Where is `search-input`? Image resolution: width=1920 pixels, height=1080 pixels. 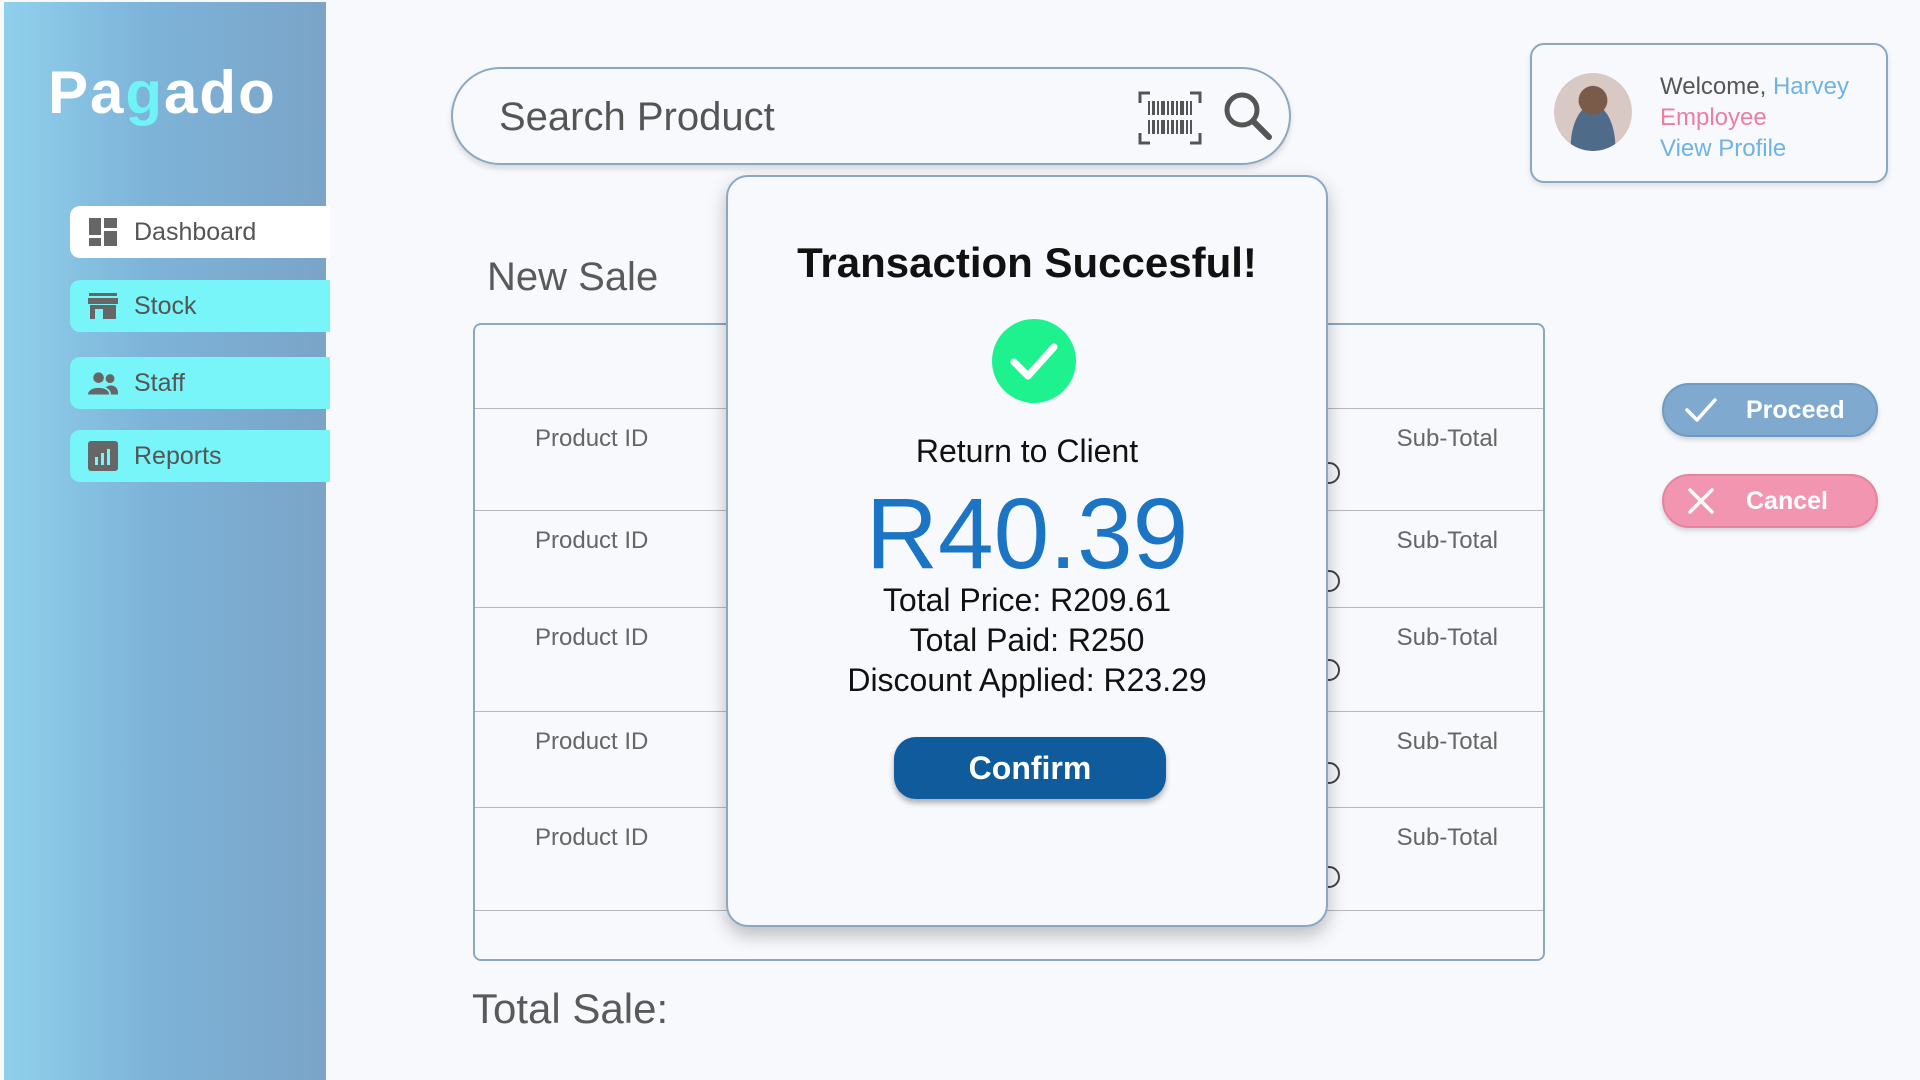 search-input is located at coordinates (799, 117).